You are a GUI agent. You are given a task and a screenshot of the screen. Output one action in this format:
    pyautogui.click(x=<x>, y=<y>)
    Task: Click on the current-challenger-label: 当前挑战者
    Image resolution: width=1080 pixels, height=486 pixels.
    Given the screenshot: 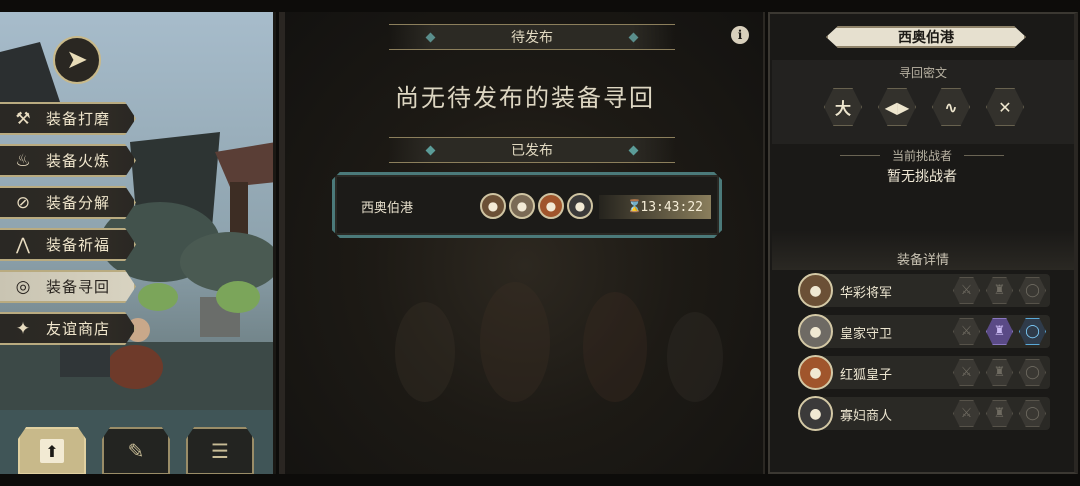 What is the action you would take?
    pyautogui.click(x=922, y=155)
    